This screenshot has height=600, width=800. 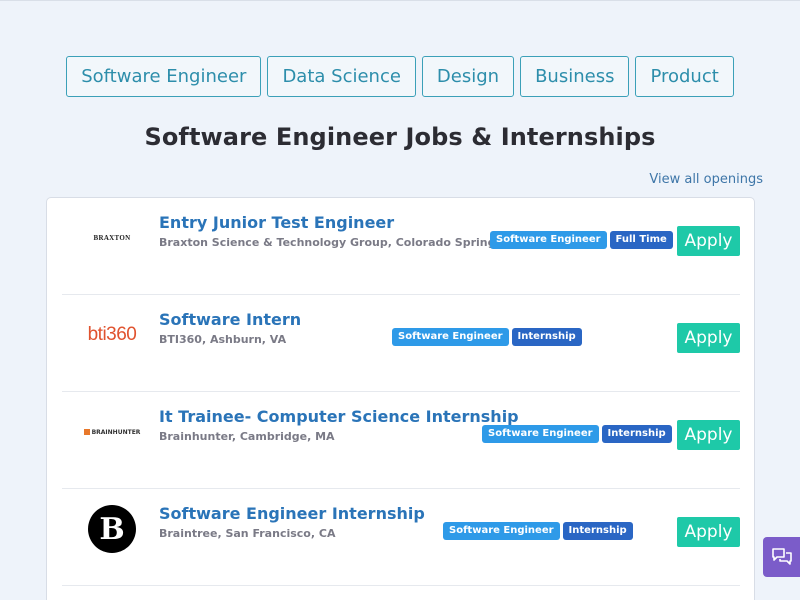 I want to click on company-logo: bti360, so click(x=112, y=335).